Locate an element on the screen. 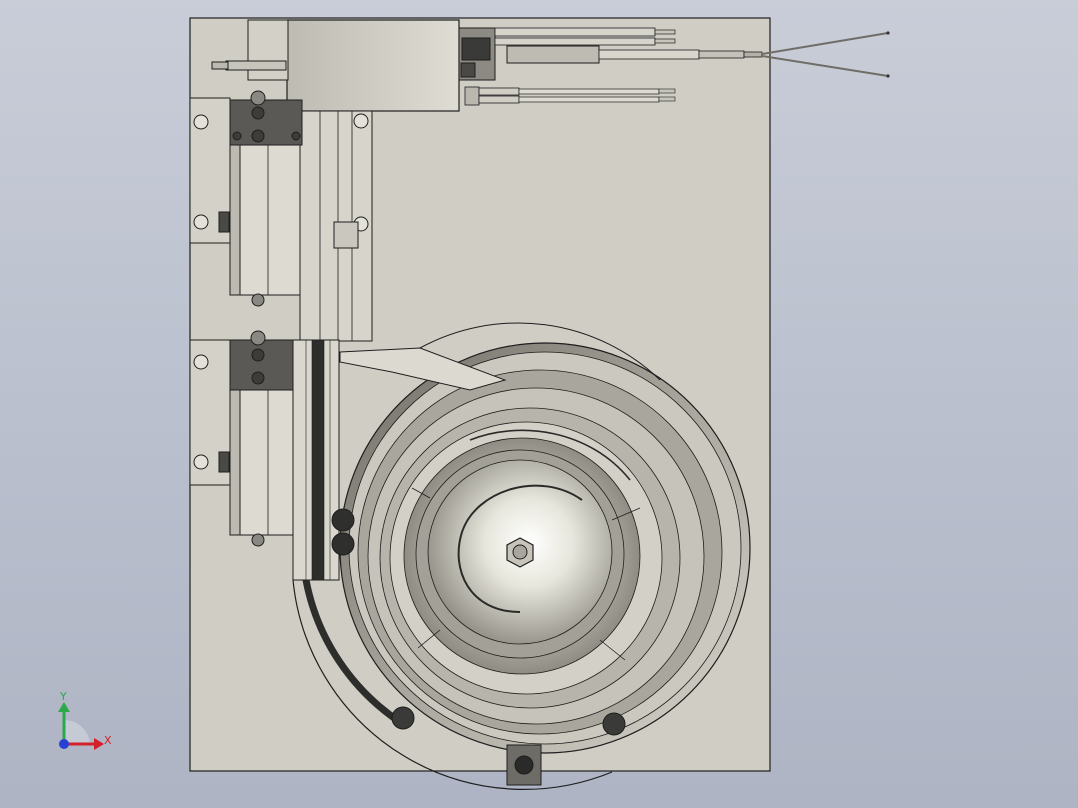 The width and height of the screenshot is (1078, 808). rail-clip is located at coordinates (346, 235).